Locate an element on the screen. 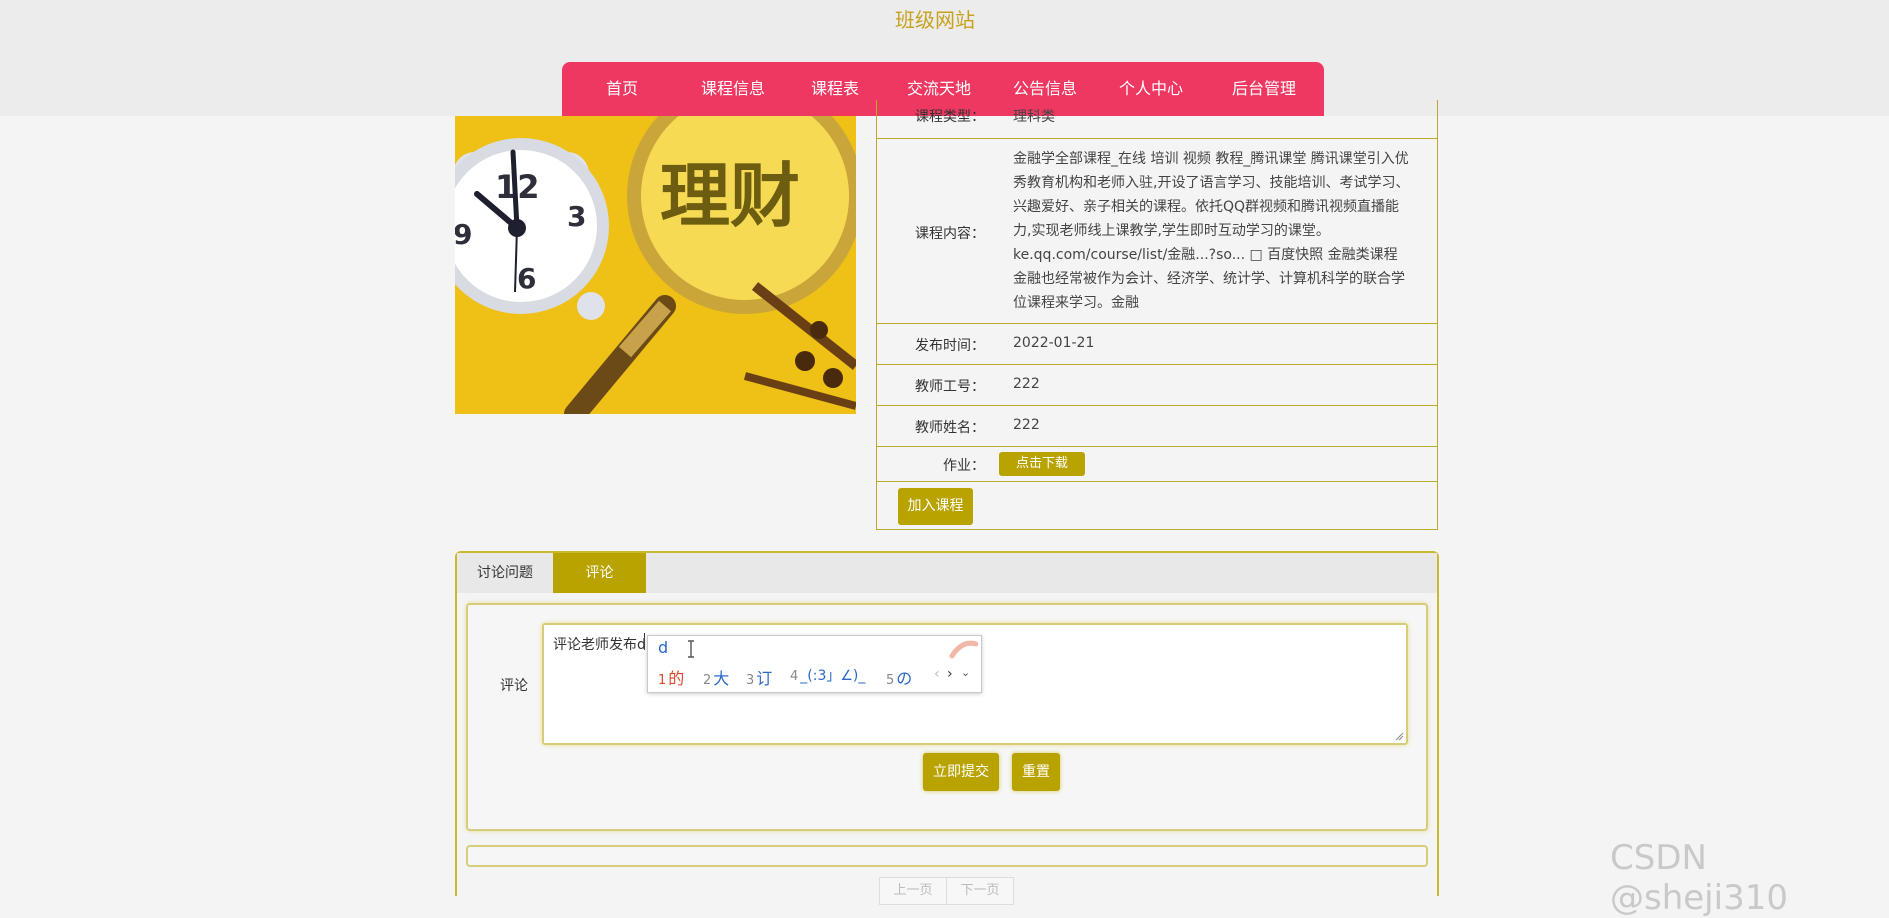 This screenshot has height=918, width=1889. text-cursor-icon is located at coordinates (691, 649).